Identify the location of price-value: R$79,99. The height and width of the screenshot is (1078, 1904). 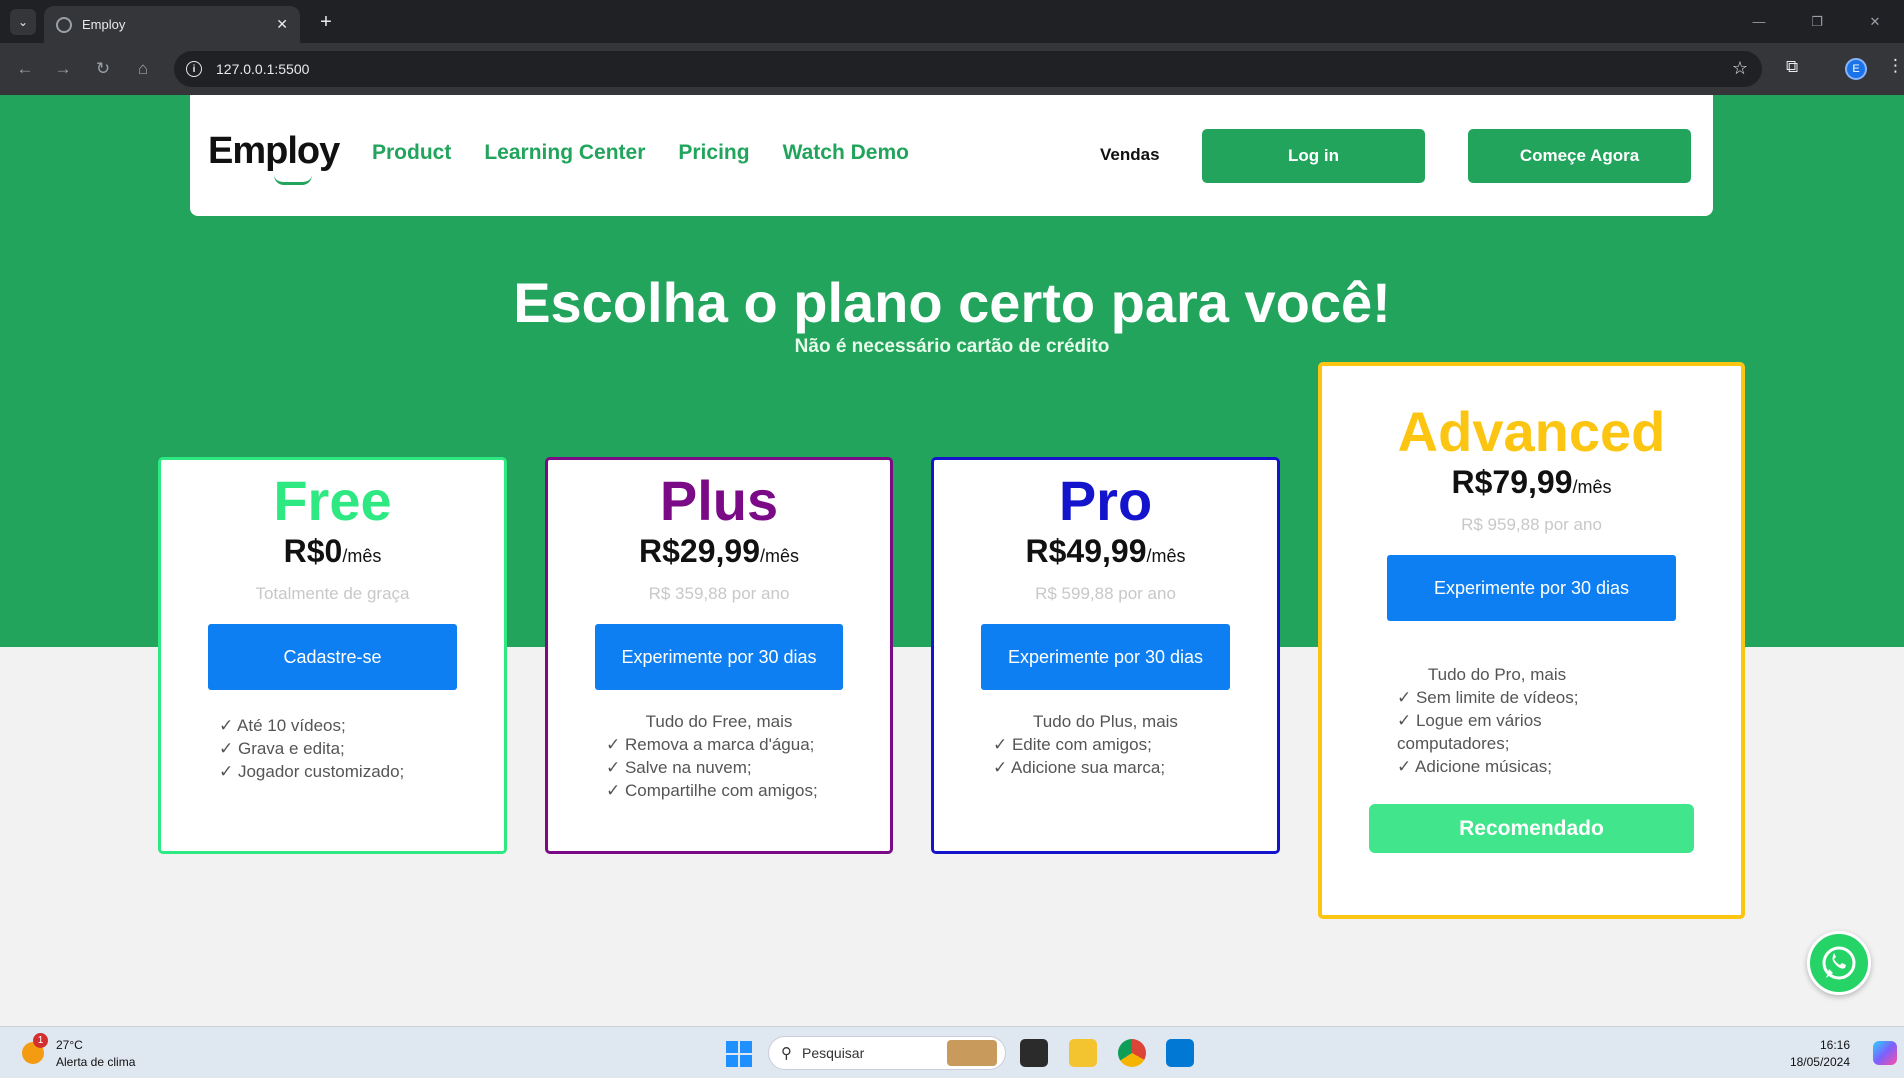
(1512, 482).